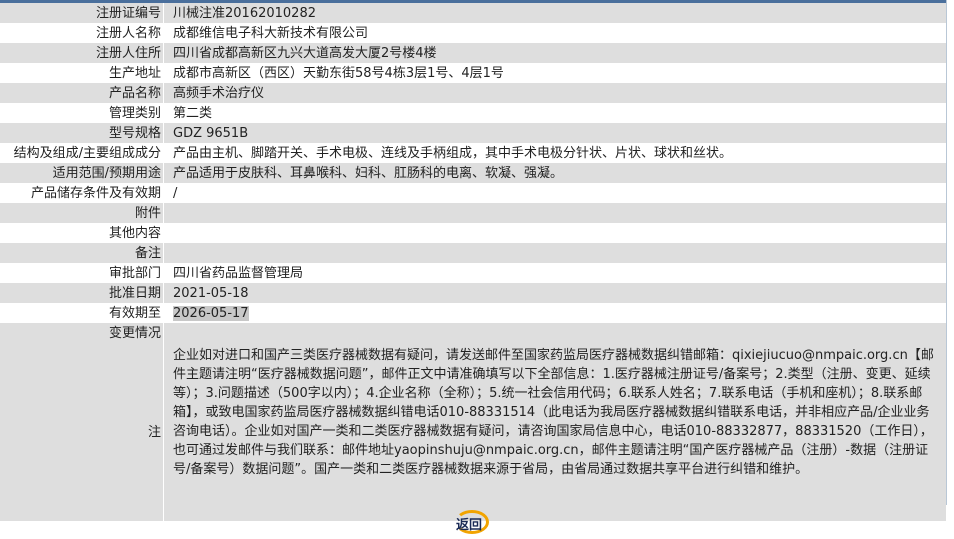 This screenshot has height=539, width=954. What do you see at coordinates (82, 153) in the screenshot?
I see `field-label: 结构及组成/主要组成成分` at bounding box center [82, 153].